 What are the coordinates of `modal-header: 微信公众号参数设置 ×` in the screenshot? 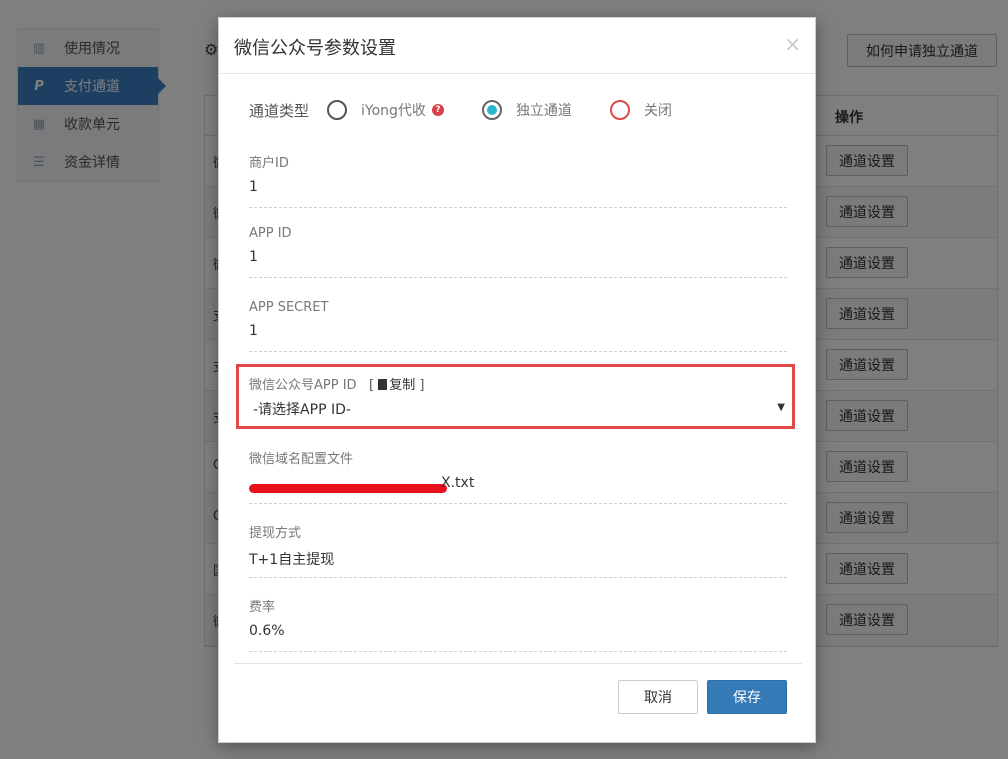 It's located at (517, 46).